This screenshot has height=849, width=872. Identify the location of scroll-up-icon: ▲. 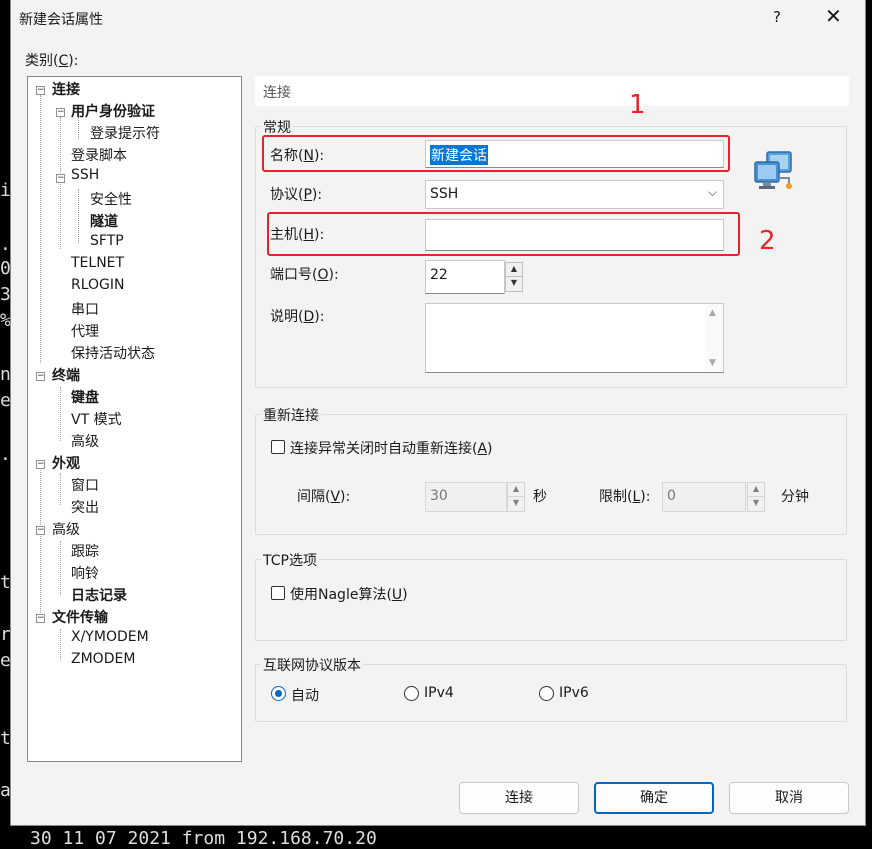
(712, 313).